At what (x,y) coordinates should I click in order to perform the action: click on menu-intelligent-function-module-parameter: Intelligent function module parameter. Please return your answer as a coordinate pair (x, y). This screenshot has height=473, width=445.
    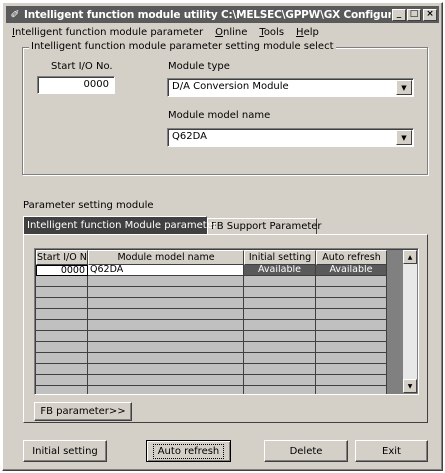
    Looking at the image, I should click on (107, 32).